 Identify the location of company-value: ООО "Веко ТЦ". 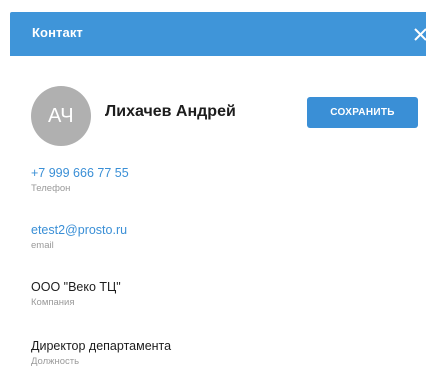
(76, 287).